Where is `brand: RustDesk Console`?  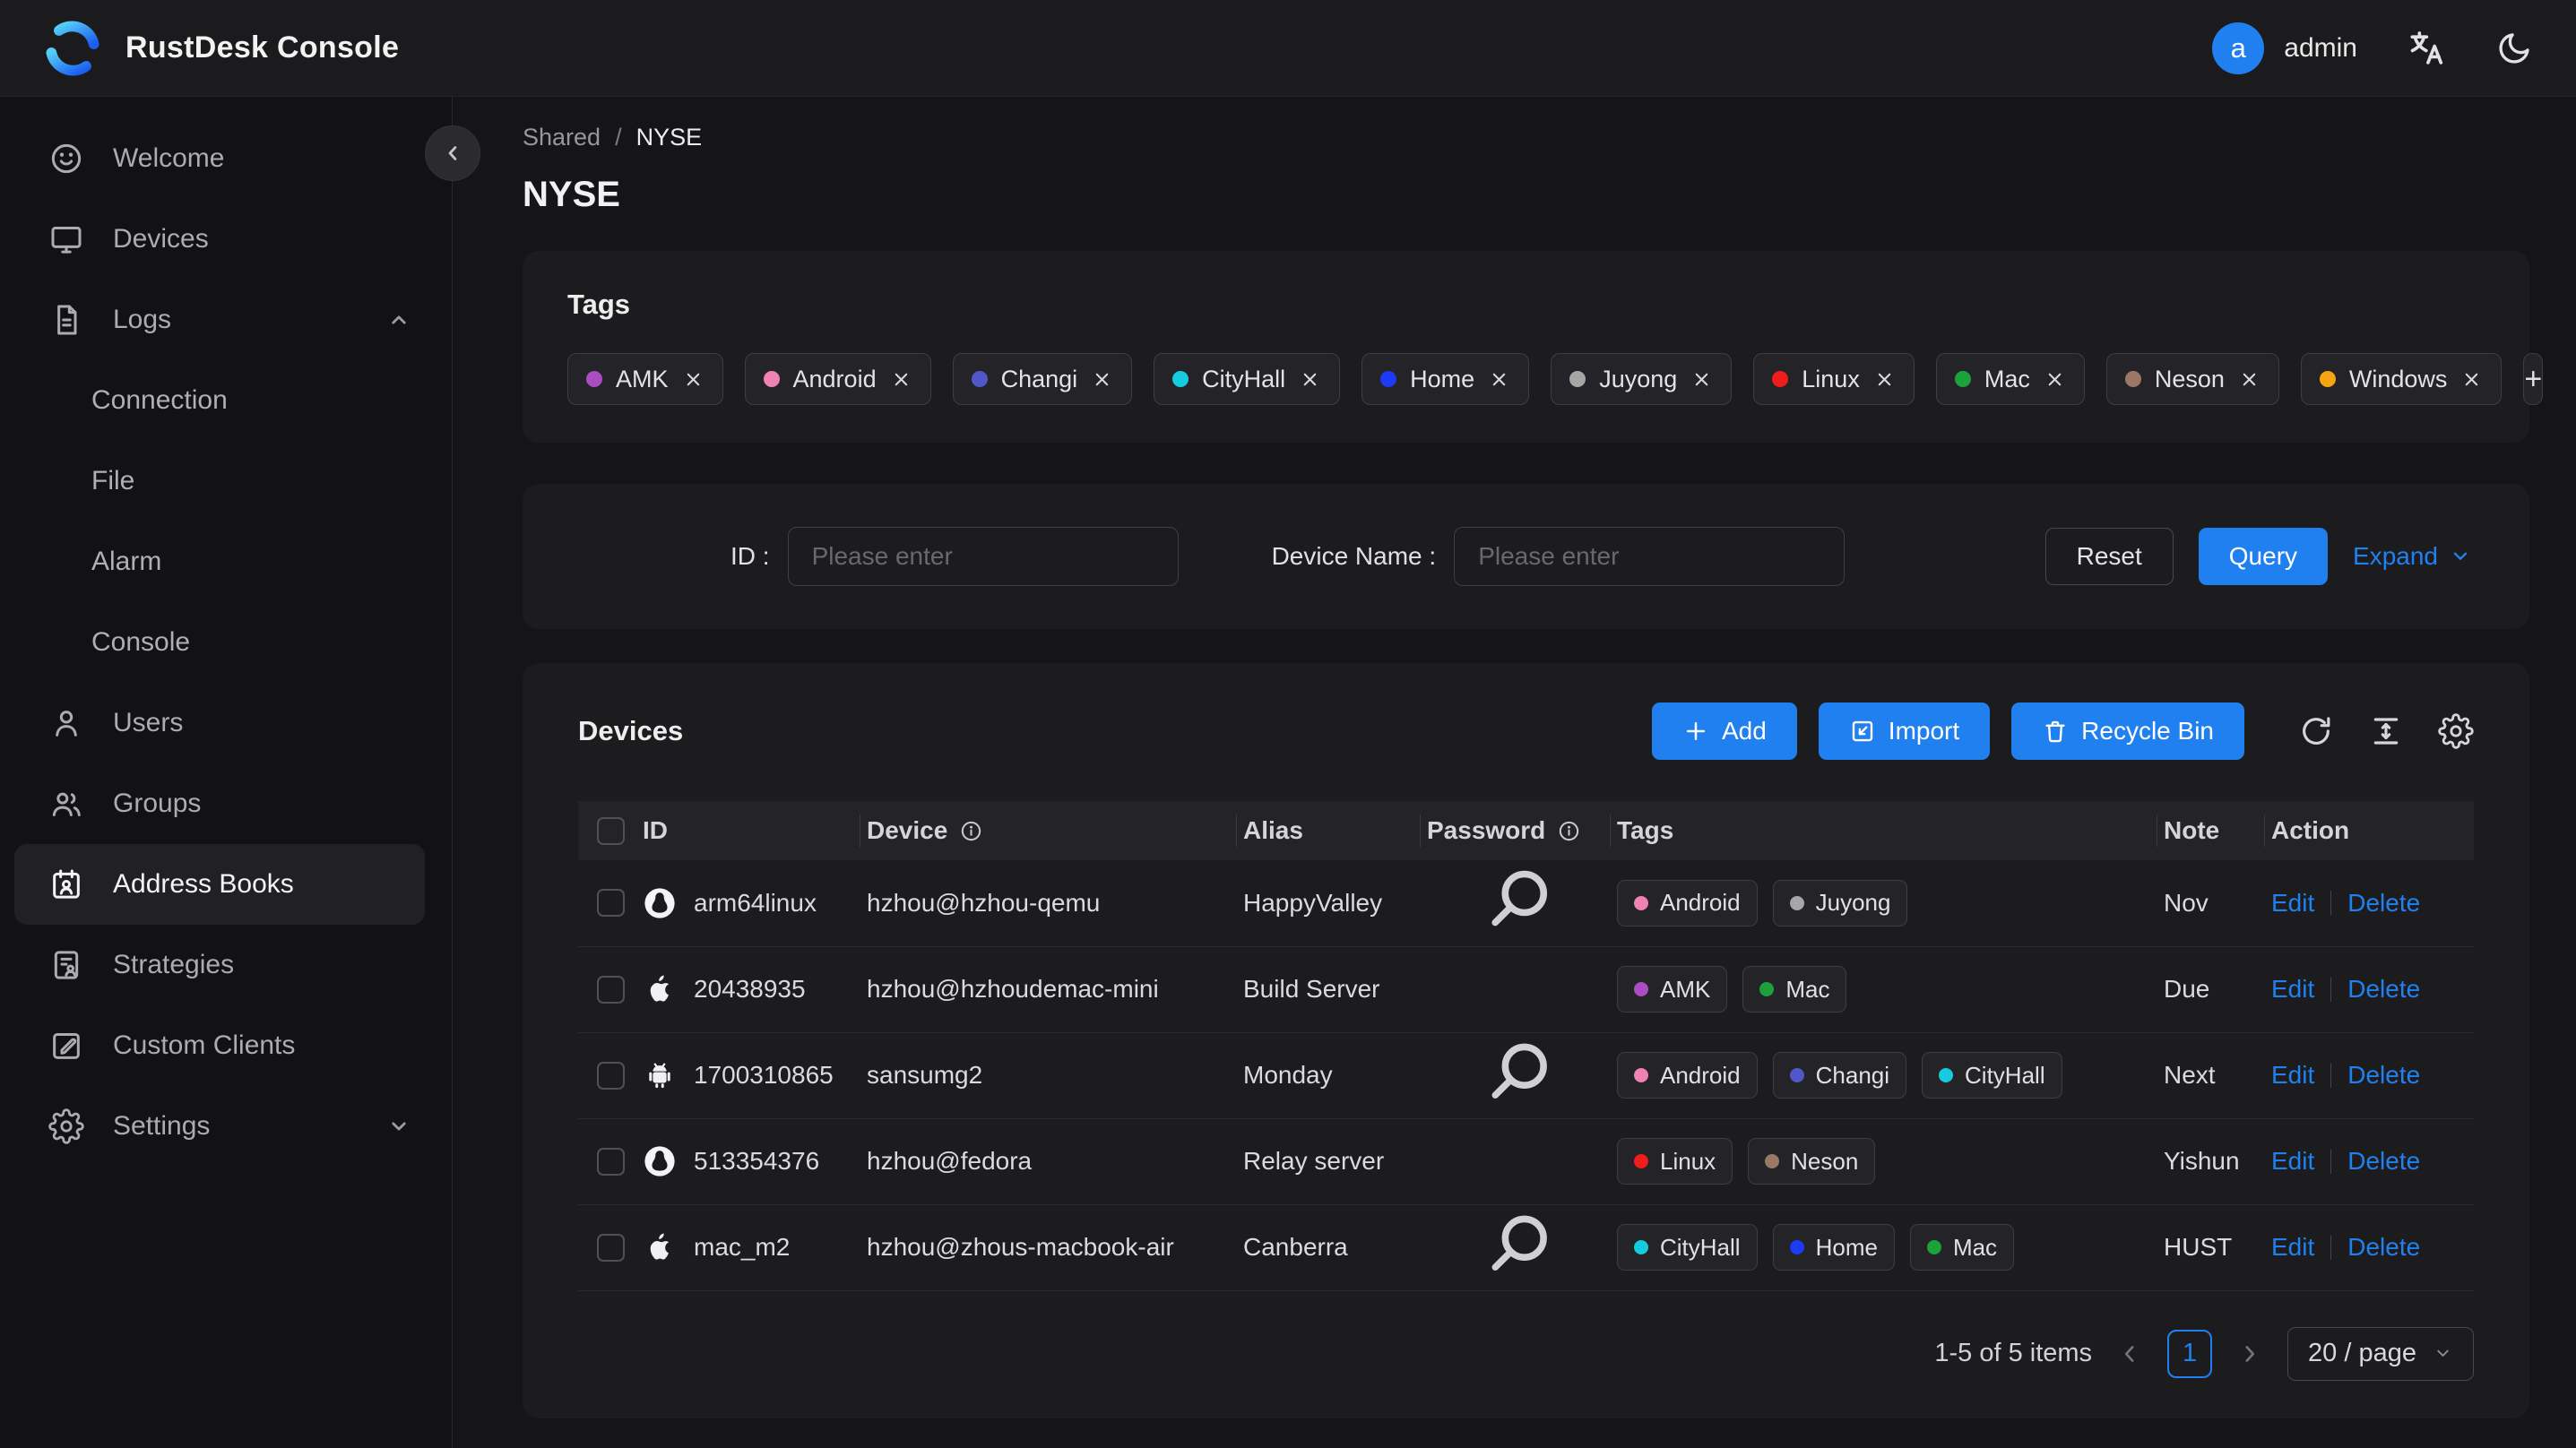 brand: RustDesk Console is located at coordinates (221, 49).